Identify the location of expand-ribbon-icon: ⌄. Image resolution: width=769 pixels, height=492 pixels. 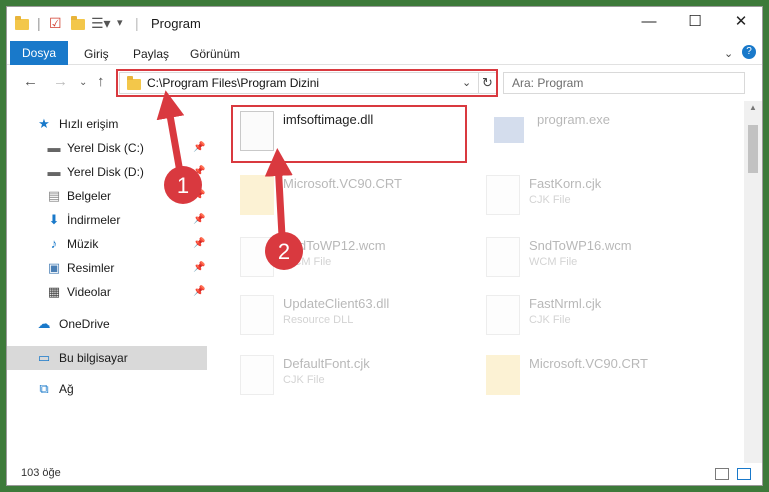
(728, 54).